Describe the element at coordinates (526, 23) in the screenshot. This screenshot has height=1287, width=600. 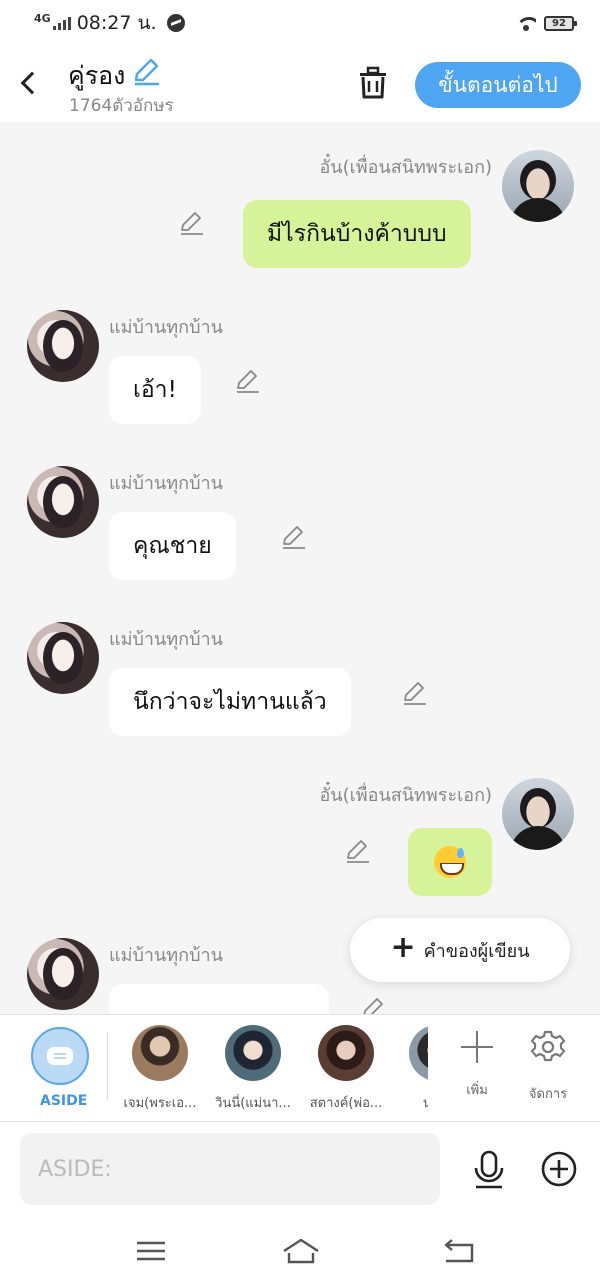
I see `wifi-icon` at that location.